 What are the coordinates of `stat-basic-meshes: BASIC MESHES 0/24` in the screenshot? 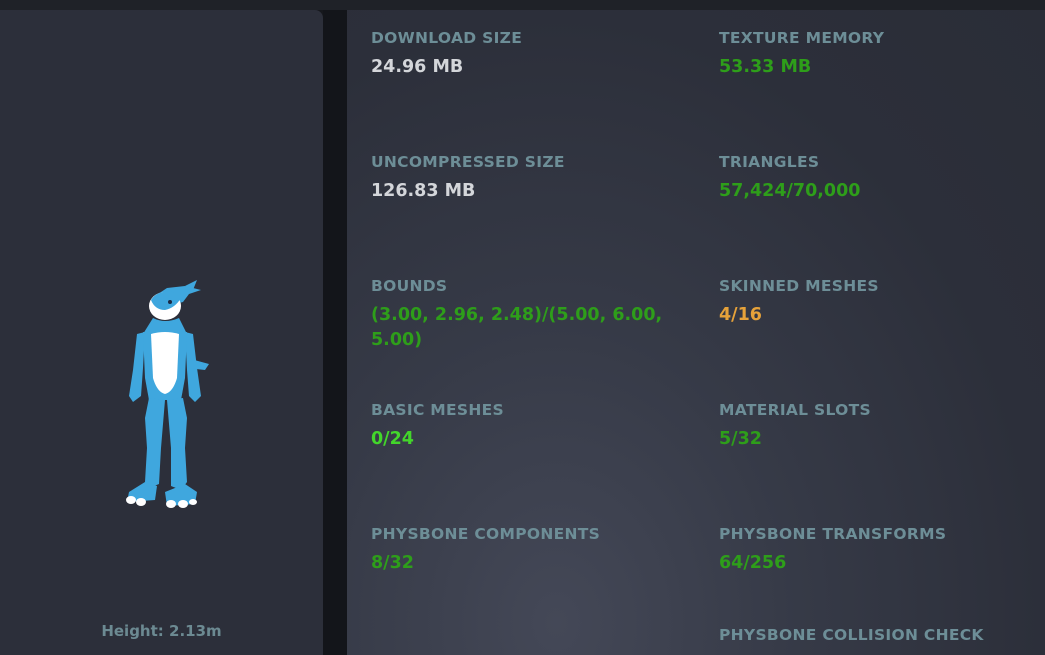 It's located at (521, 426).